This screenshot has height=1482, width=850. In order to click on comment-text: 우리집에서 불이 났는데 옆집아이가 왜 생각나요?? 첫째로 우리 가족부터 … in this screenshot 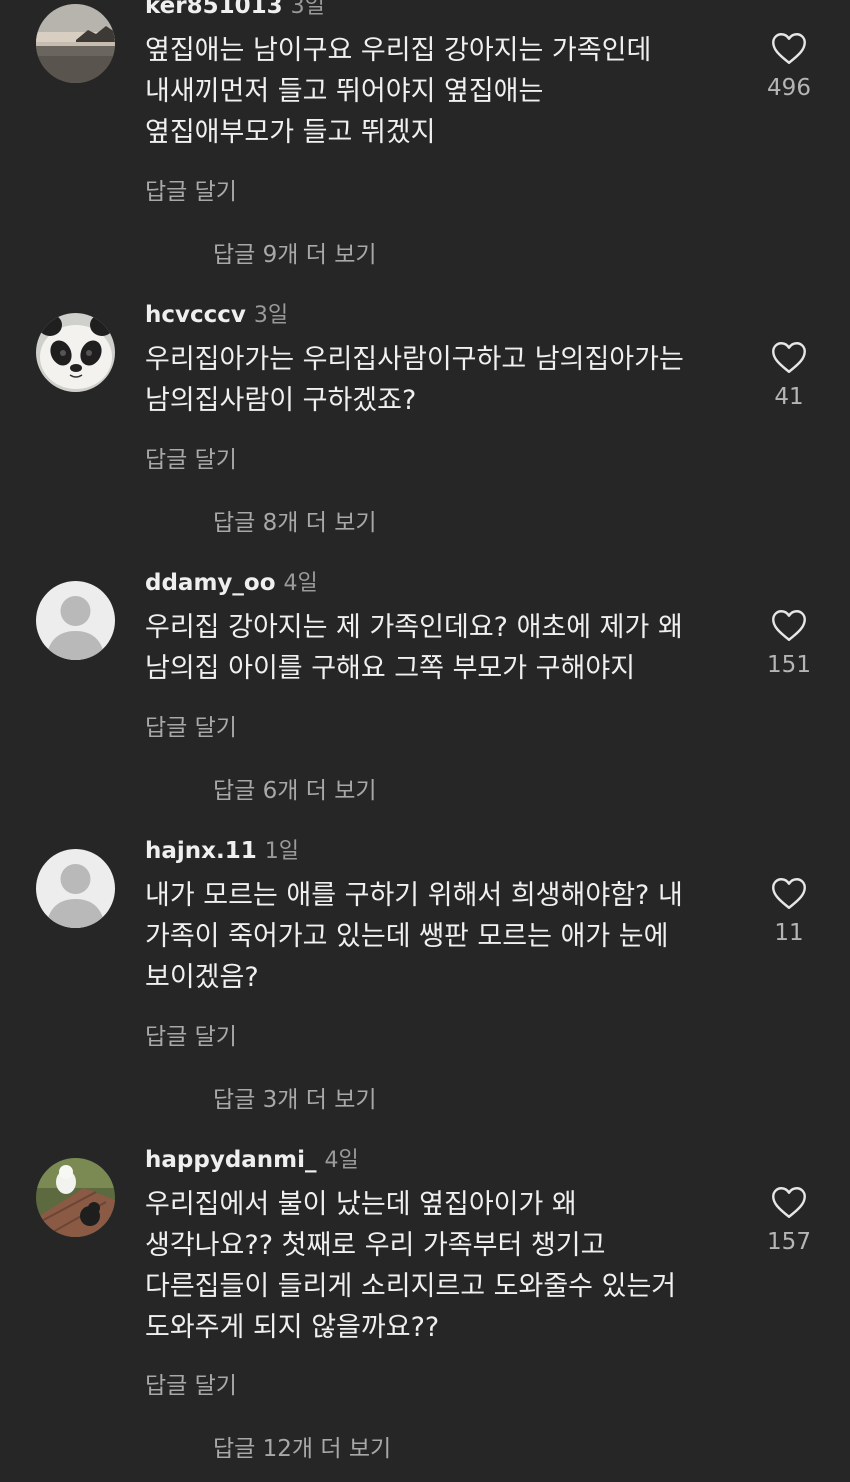, I will do `click(440, 1266)`.